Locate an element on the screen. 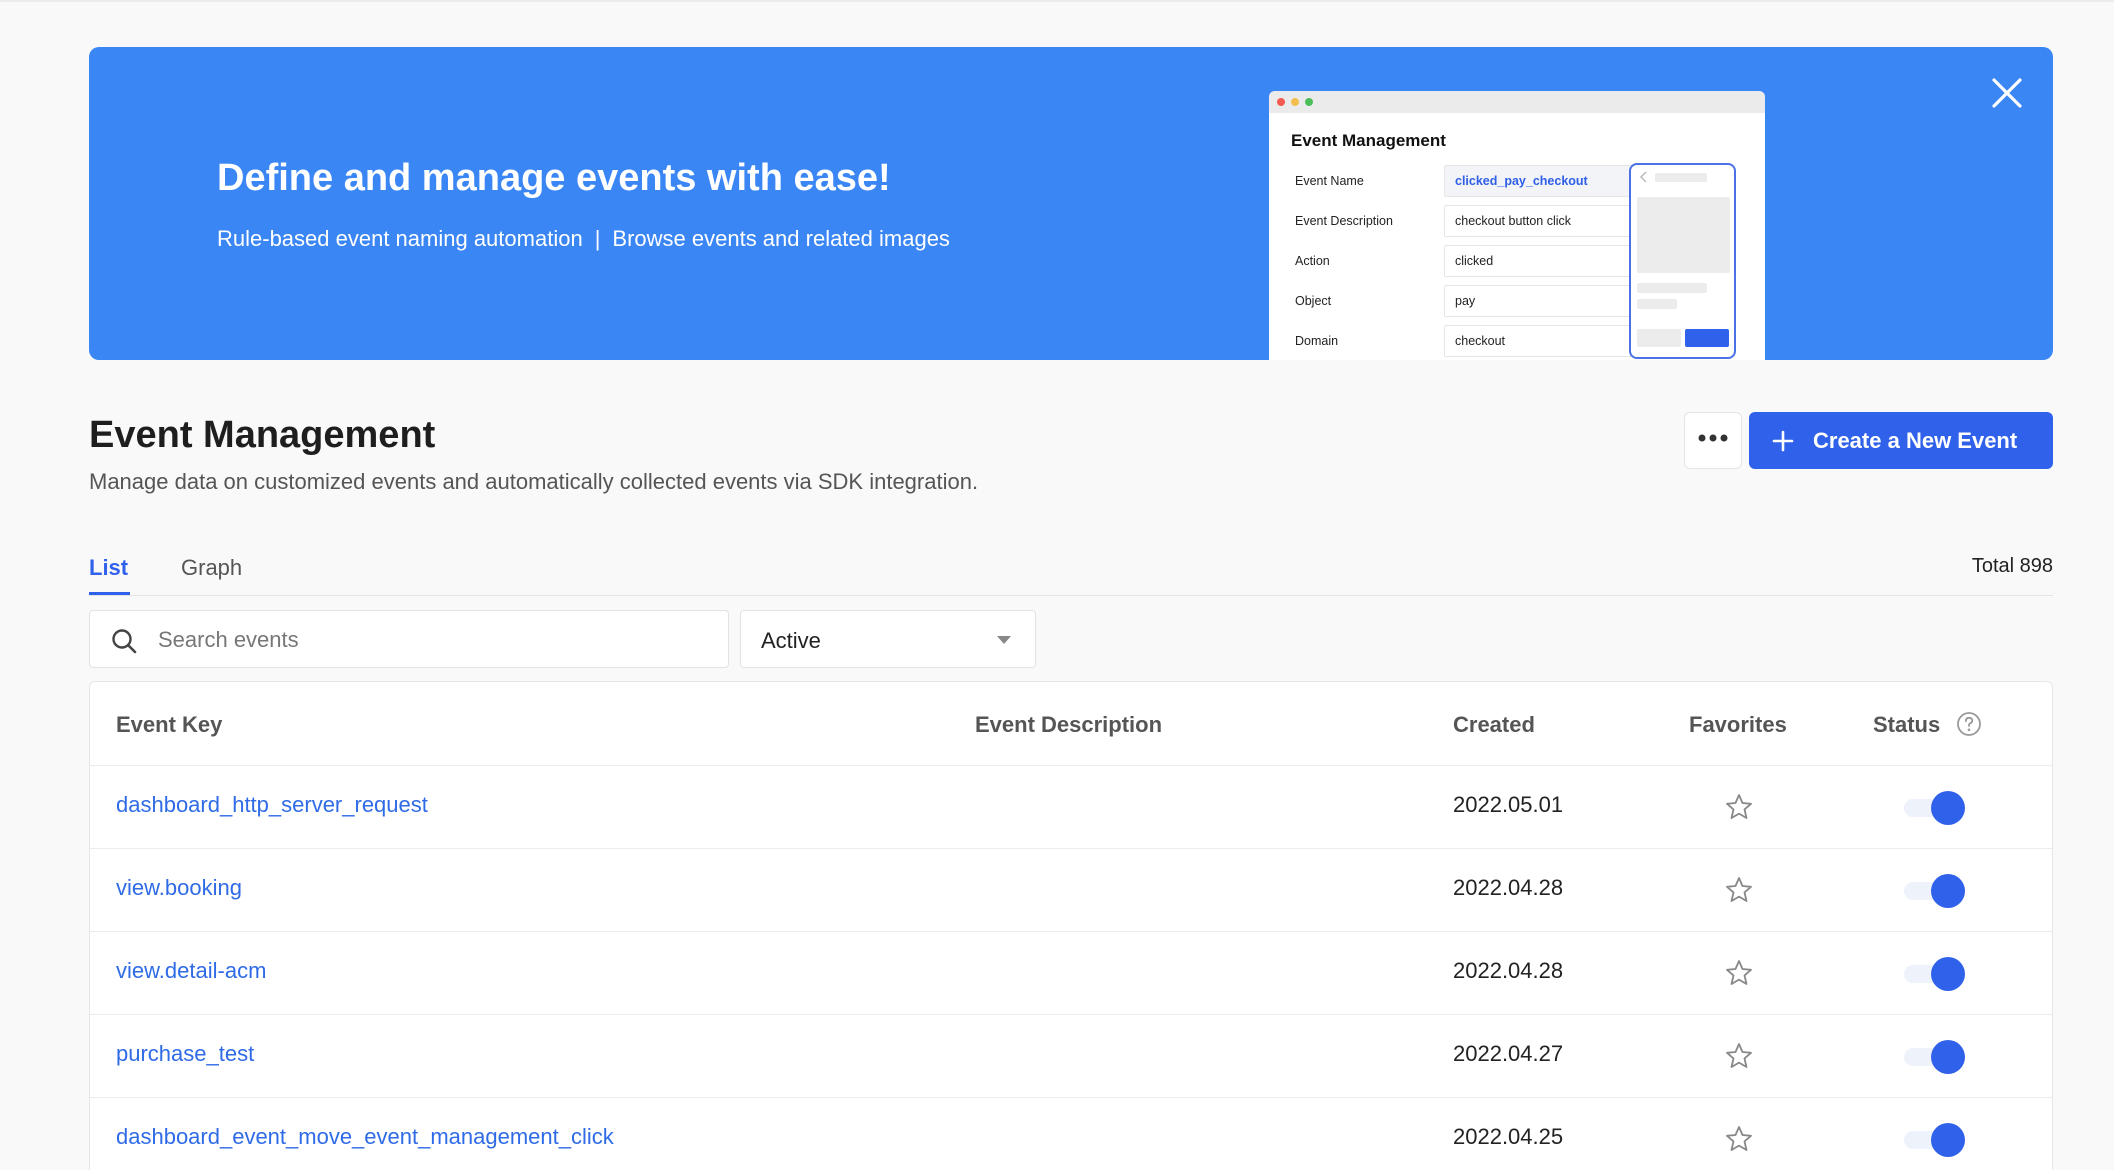 This screenshot has width=2114, height=1170. preview-field-row: Object pay is located at coordinates (1467, 301).